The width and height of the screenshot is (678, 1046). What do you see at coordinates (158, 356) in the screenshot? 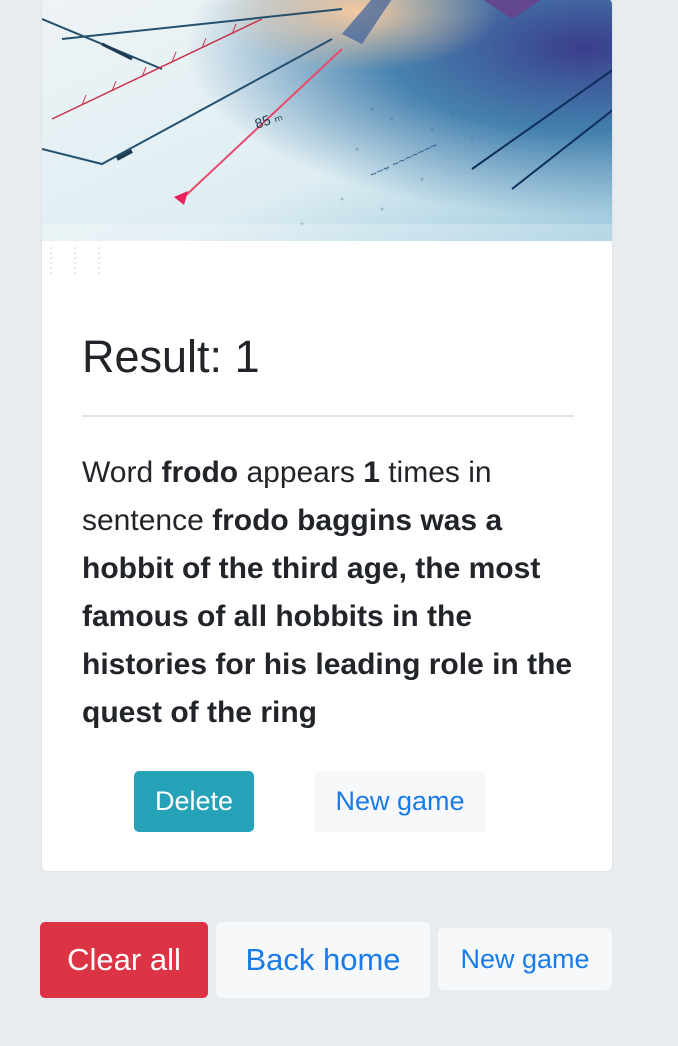
I see `result-title-prefix: Result:` at bounding box center [158, 356].